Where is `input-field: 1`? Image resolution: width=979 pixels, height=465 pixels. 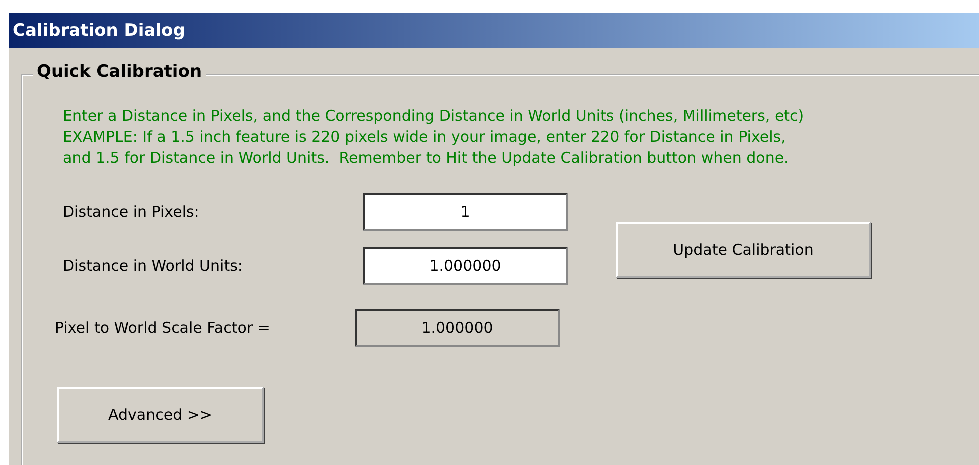
input-field: 1 is located at coordinates (465, 212).